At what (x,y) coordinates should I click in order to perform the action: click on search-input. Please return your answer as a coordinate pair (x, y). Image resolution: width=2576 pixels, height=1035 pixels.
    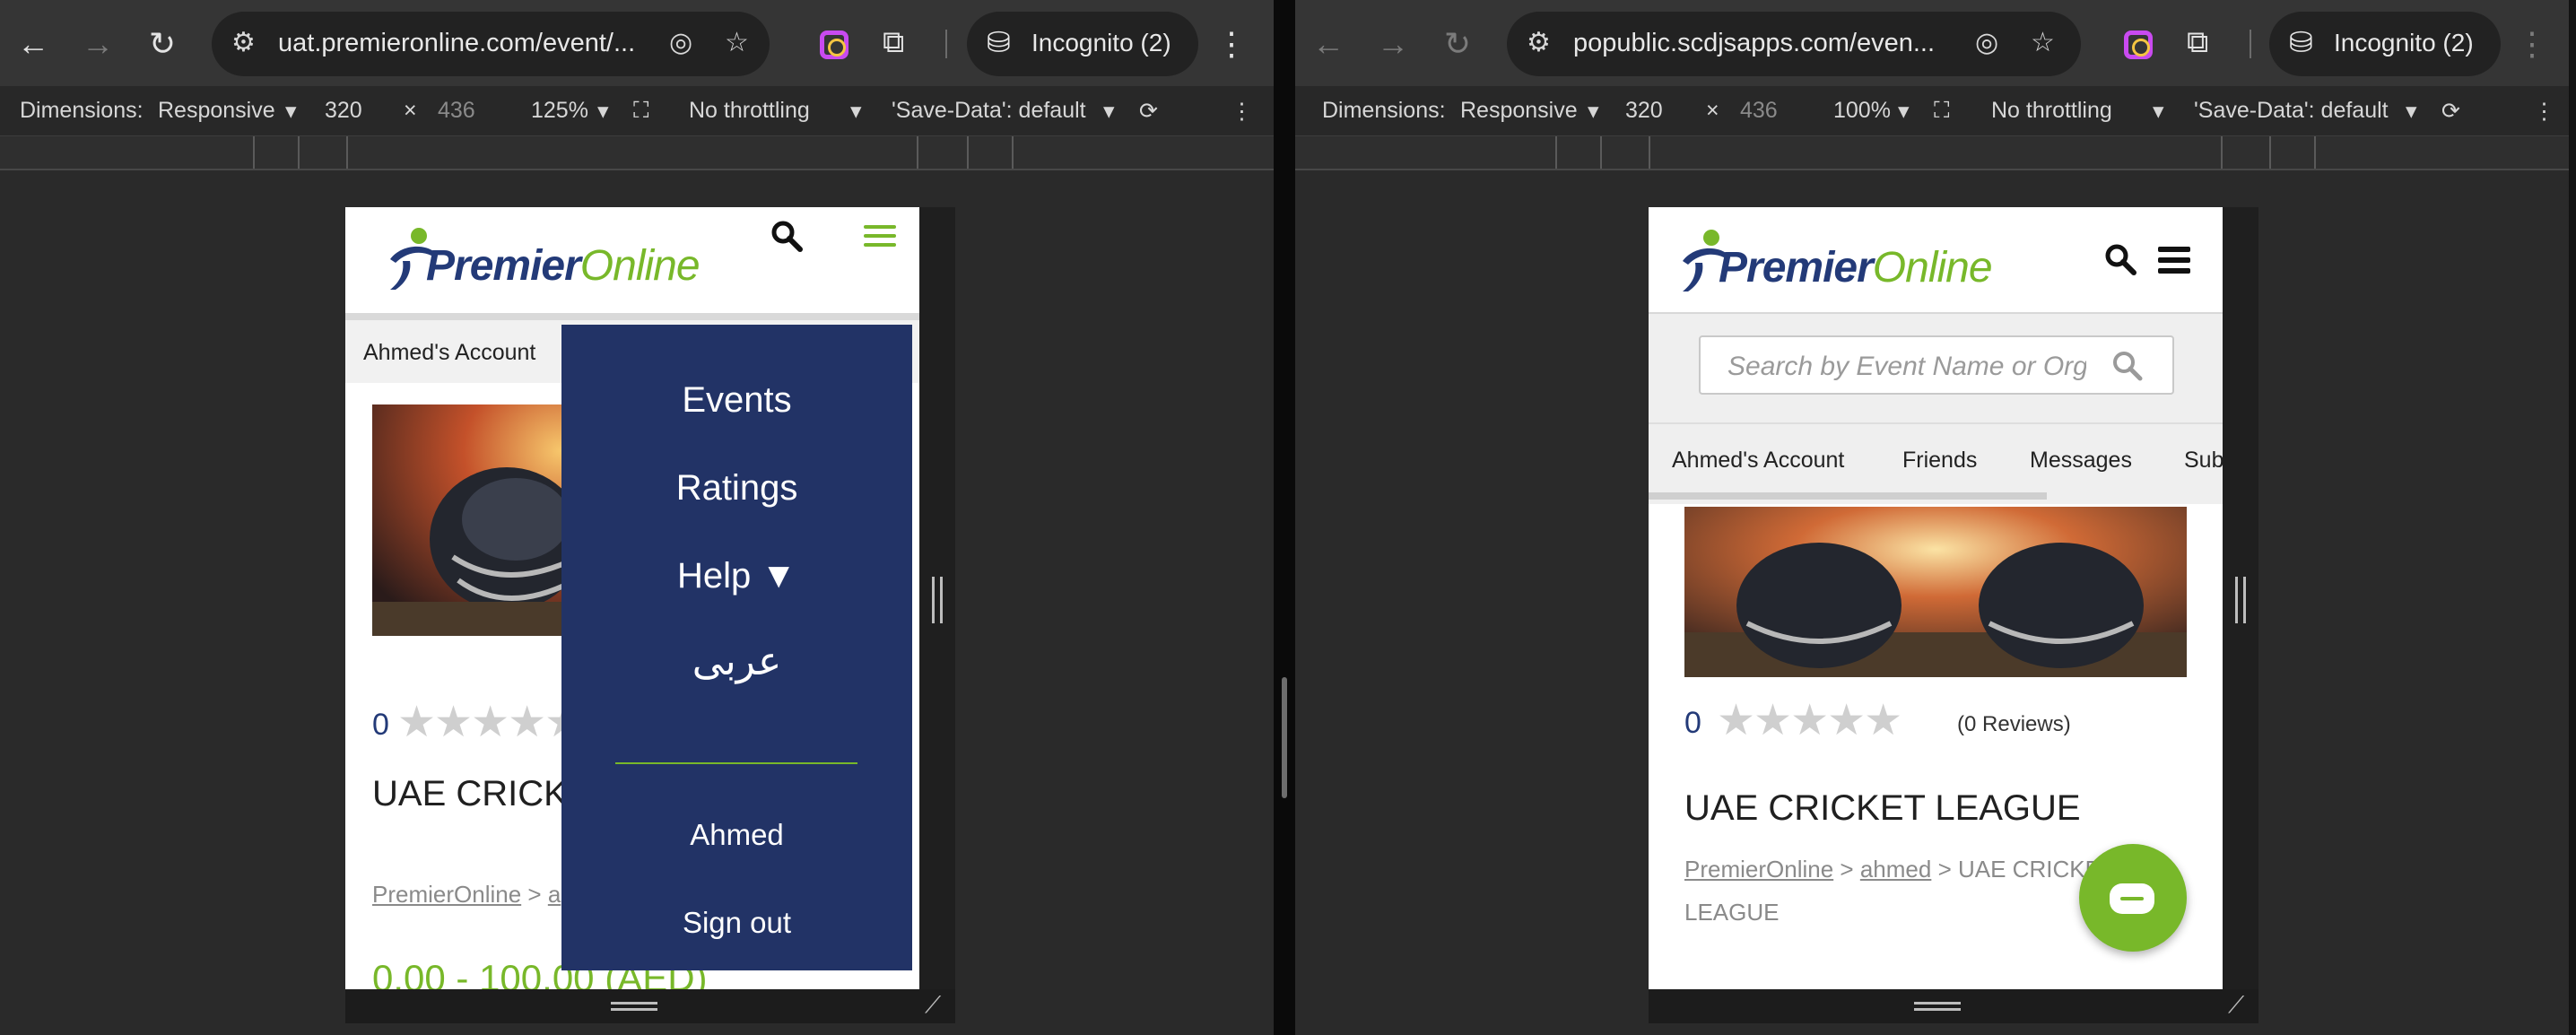
    Looking at the image, I should click on (1906, 367).